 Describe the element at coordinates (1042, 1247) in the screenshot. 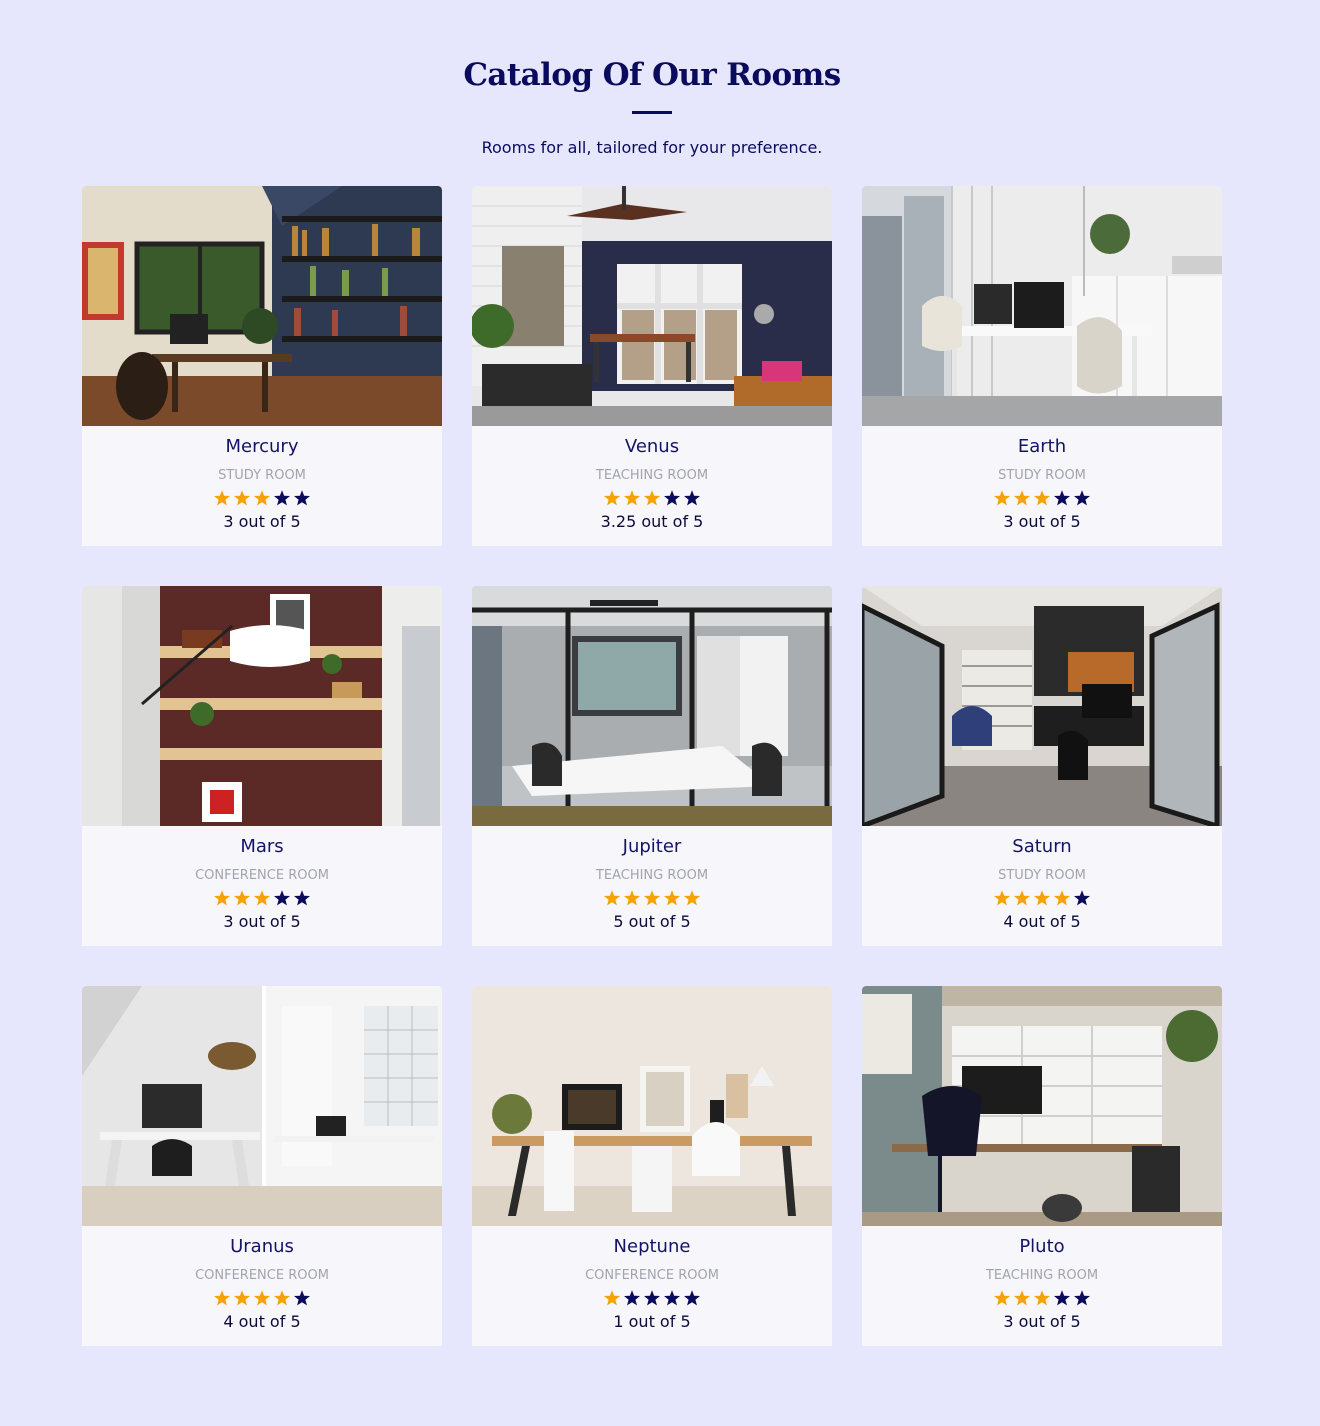

I see `room-name: Pluto` at that location.